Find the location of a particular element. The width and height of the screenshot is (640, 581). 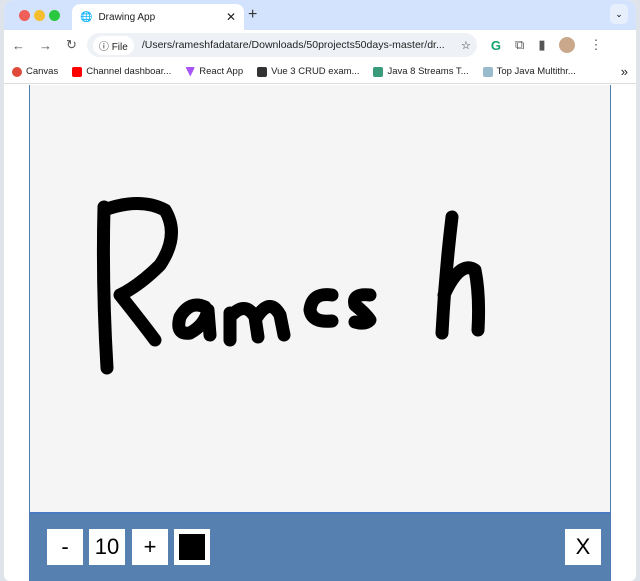

tab-bar: 🌐 Drawing App ✕ + ⌄ is located at coordinates (320, 15).